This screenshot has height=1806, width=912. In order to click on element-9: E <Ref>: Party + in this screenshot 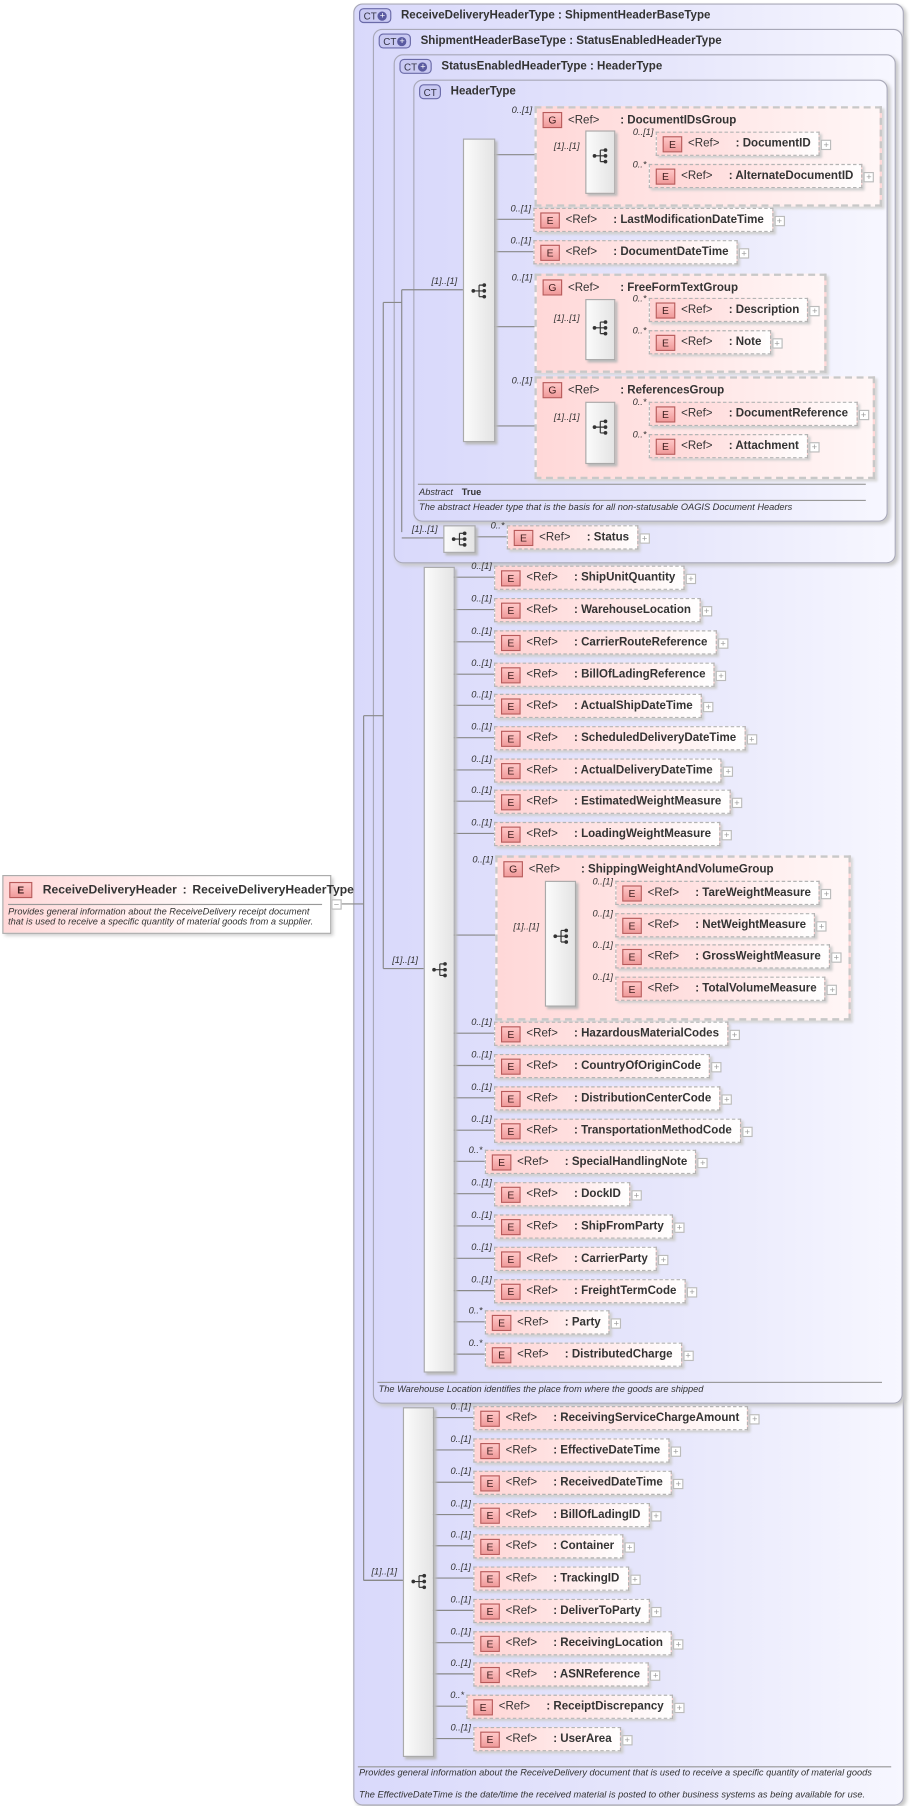, I will do `click(553, 1322)`.